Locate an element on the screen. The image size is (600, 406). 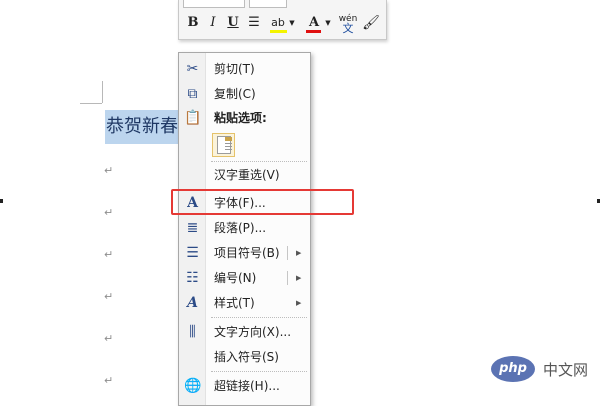
paste-keep-formatting-button is located at coordinates (223, 145).